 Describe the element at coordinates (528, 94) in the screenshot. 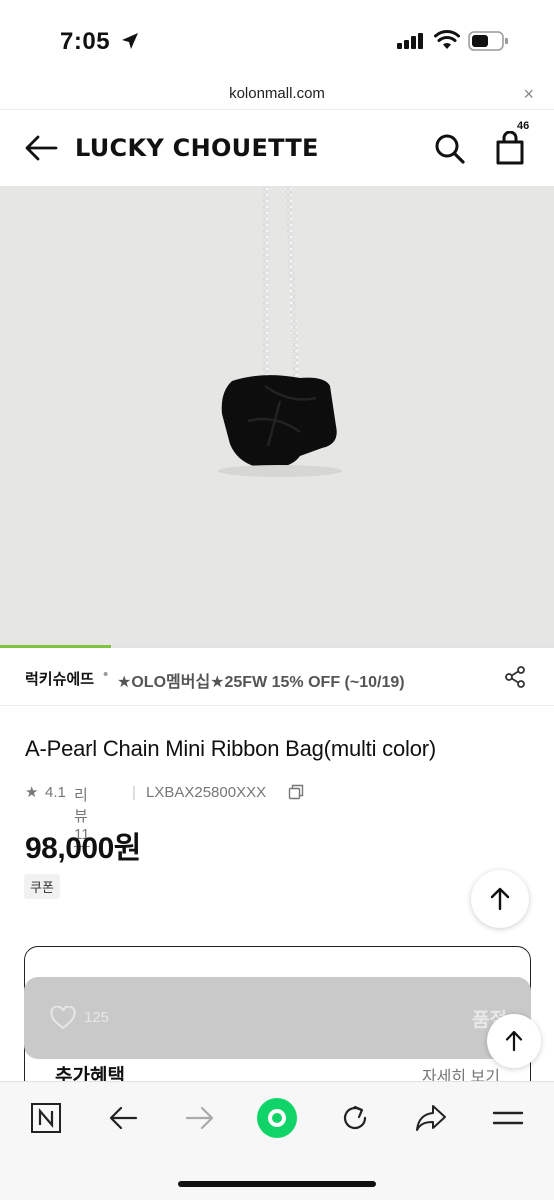

I see `close-icon: ×` at that location.